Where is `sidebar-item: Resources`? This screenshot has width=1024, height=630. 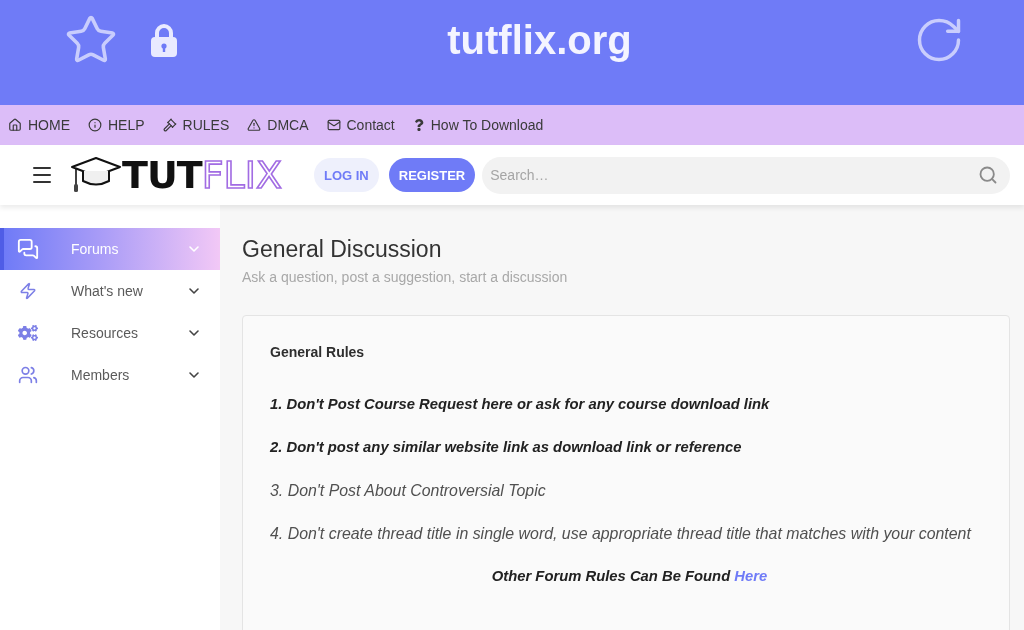
sidebar-item: Resources is located at coordinates (110, 333).